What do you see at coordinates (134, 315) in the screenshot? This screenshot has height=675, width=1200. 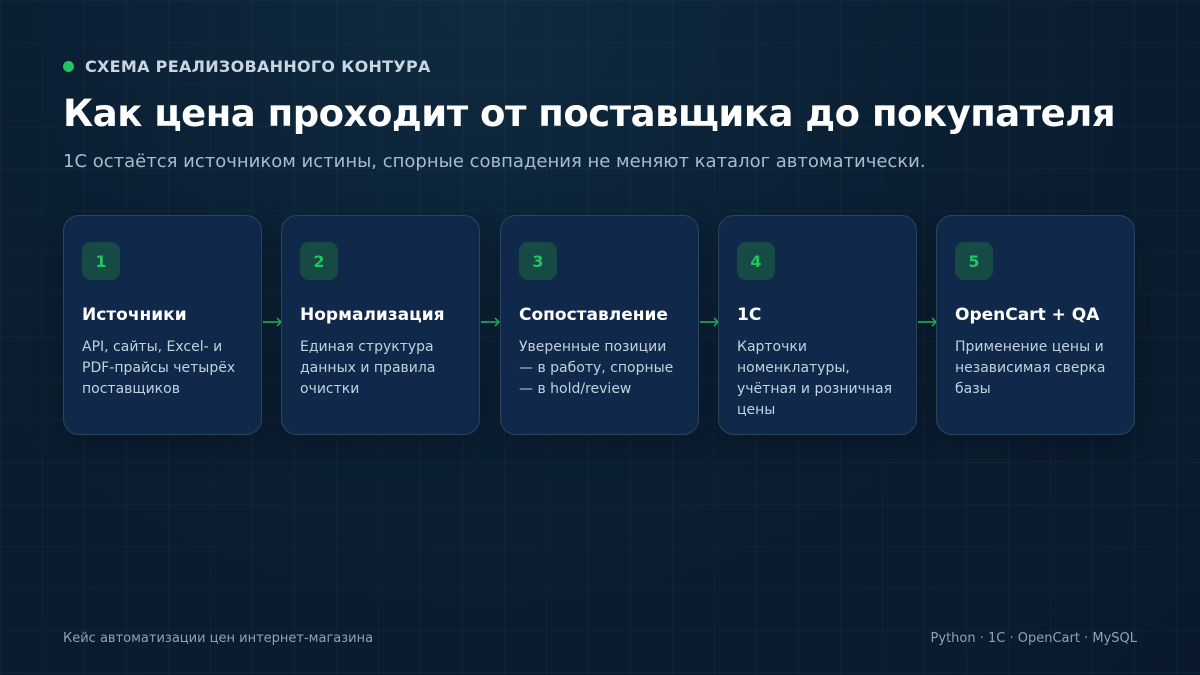 I see `step-title: Источники` at bounding box center [134, 315].